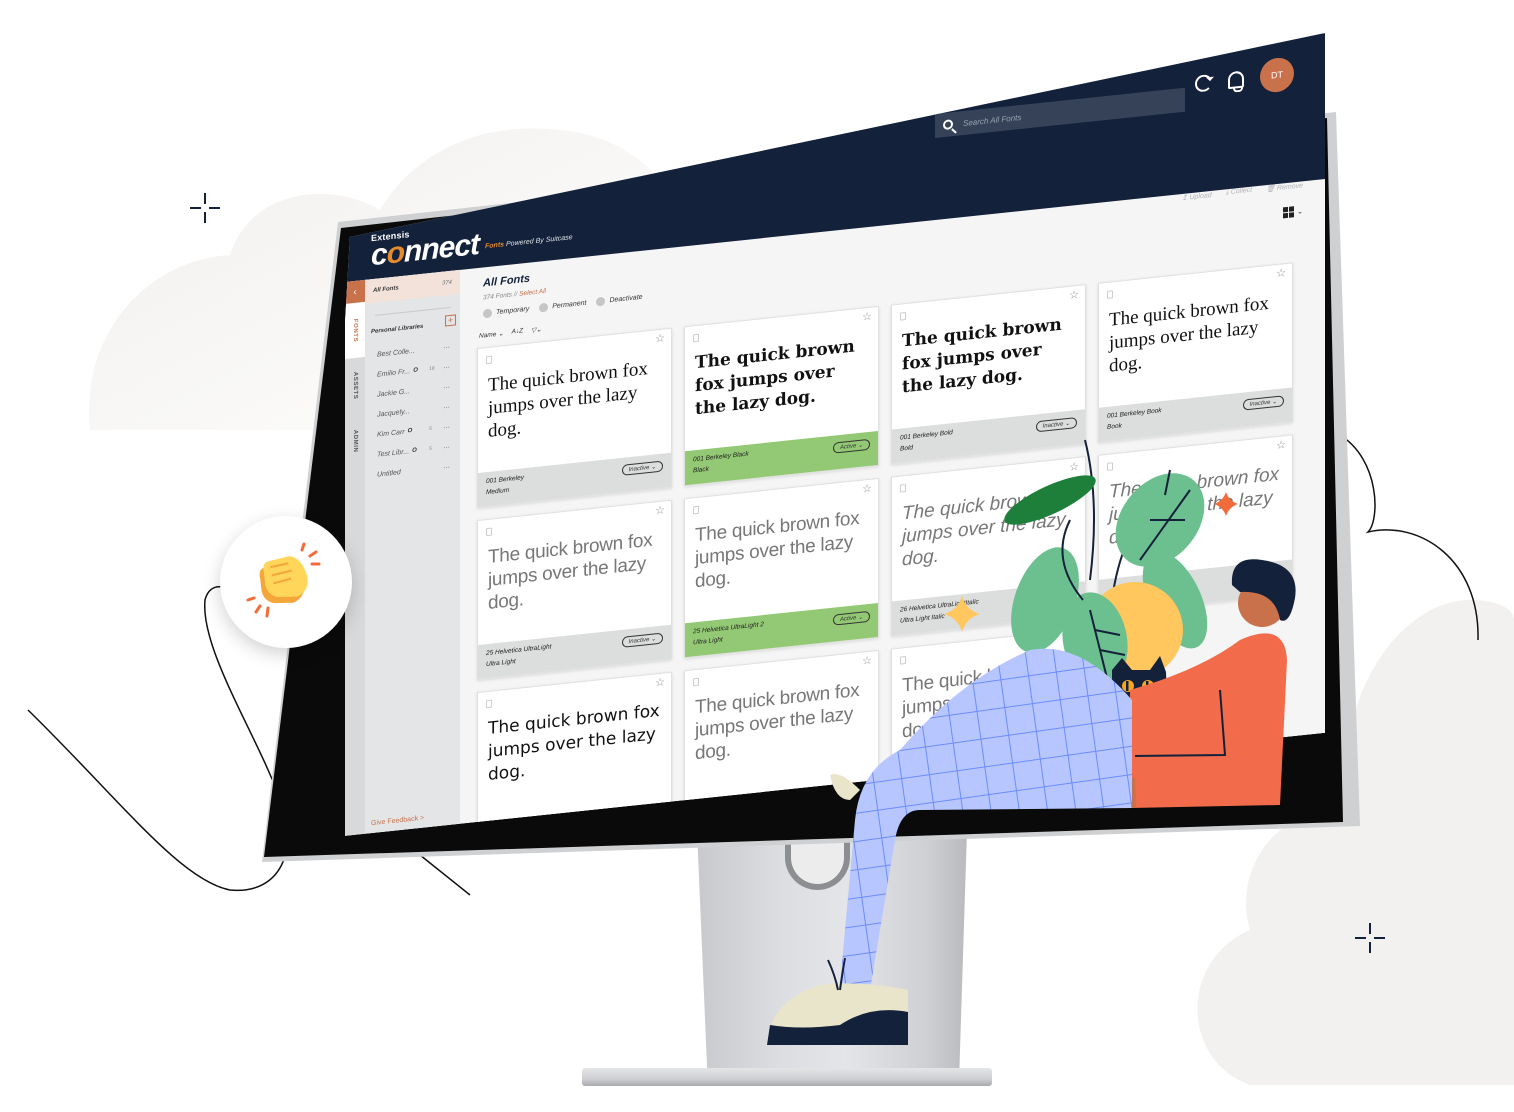 This screenshot has height=1112, width=1514. I want to click on radio-permanent: Permanent, so click(562, 306).